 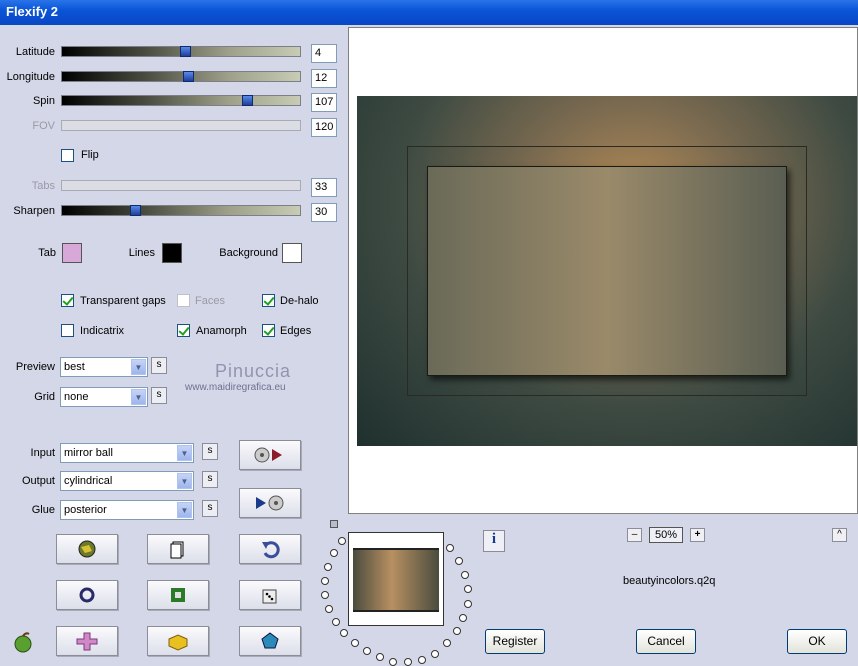 What do you see at coordinates (67, 330) in the screenshot?
I see `indicatrix-checkbox` at bounding box center [67, 330].